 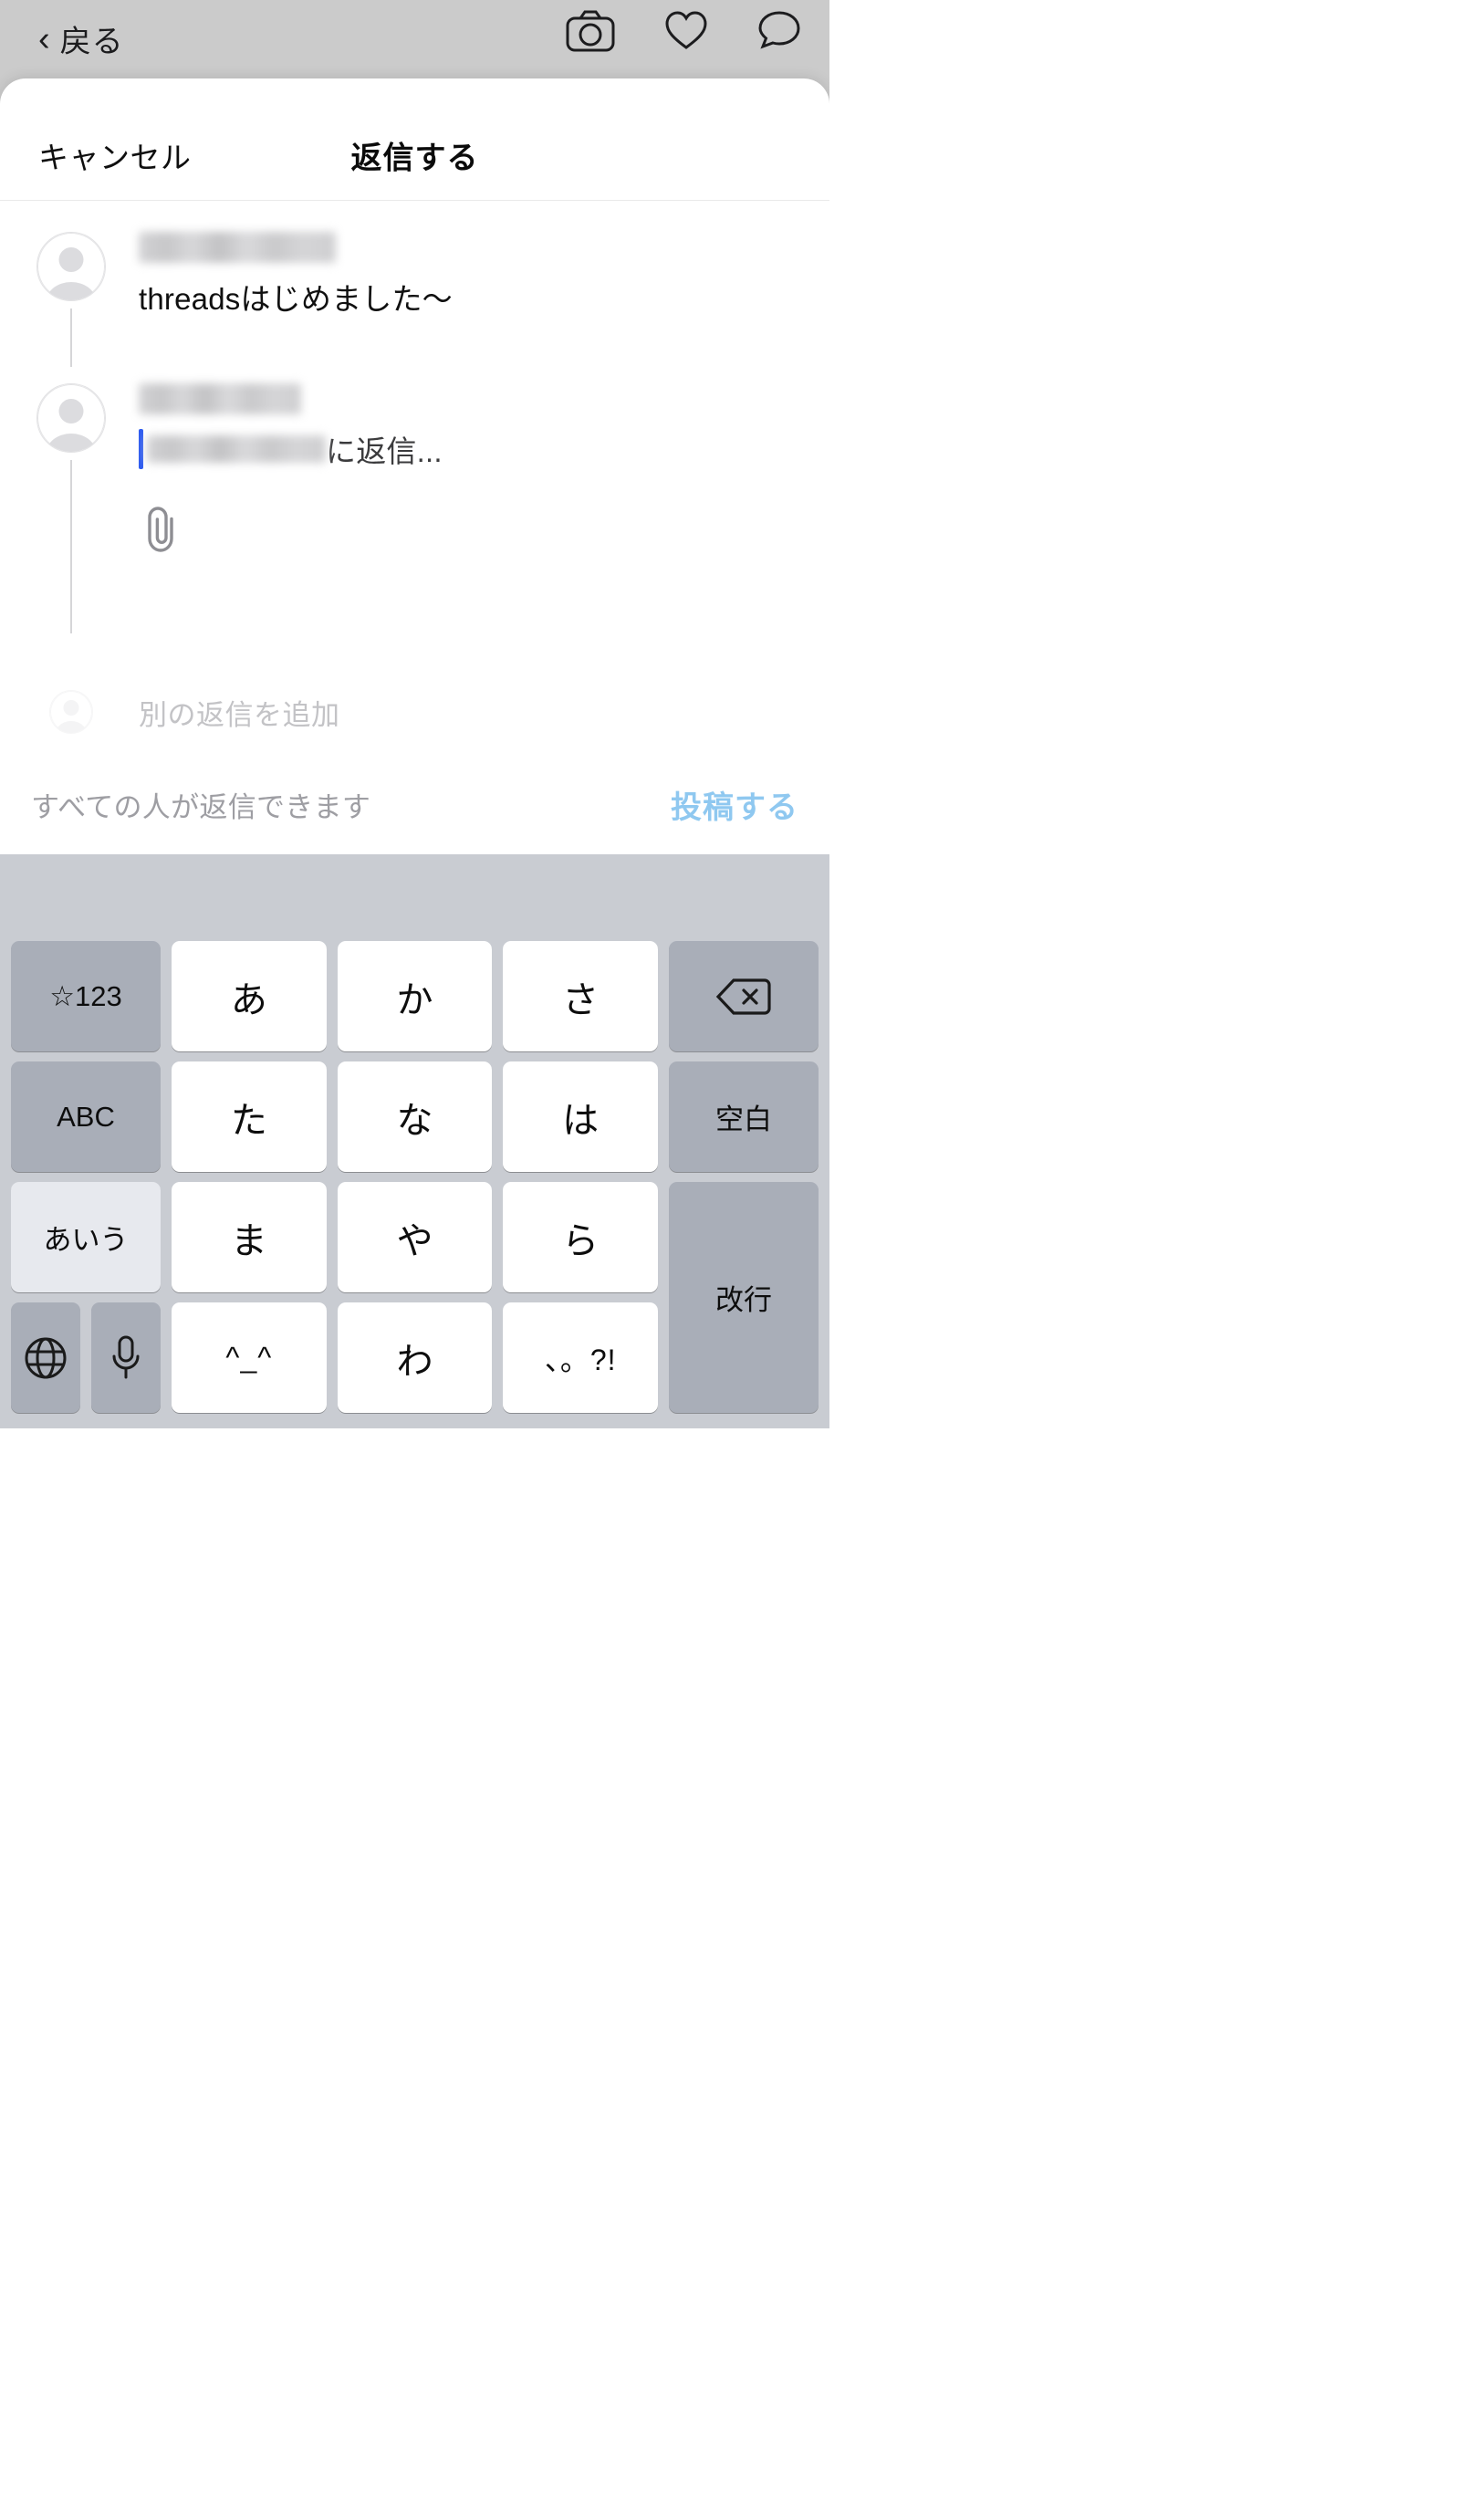 What do you see at coordinates (249, 1237) in the screenshot?
I see `key-ma: ま` at bounding box center [249, 1237].